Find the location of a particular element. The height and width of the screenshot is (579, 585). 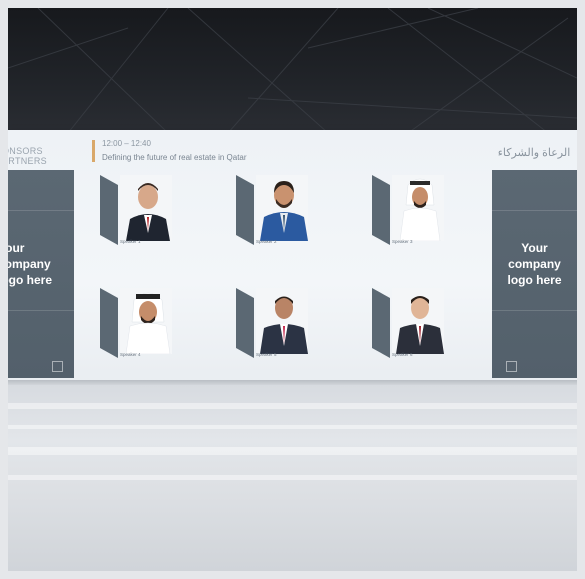

right-sponsor-panel: Your company logo here is located at coordinates (534, 274).